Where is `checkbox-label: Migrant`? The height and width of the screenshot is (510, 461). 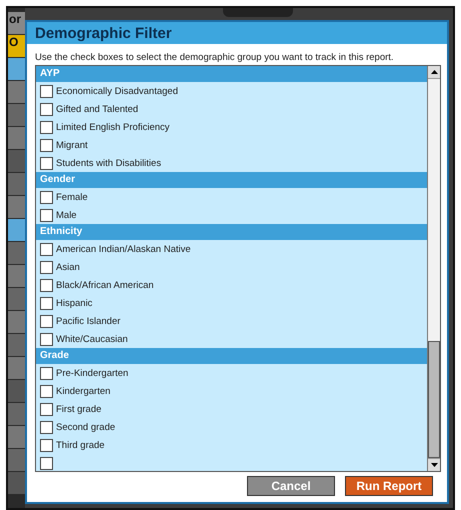 checkbox-label: Migrant is located at coordinates (72, 145).